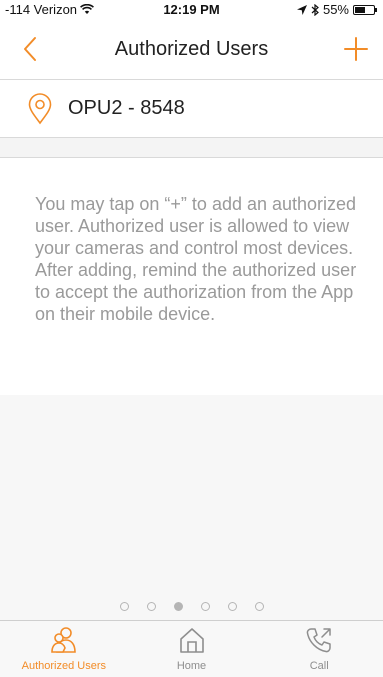  I want to click on add-user-button, so click(356, 49).